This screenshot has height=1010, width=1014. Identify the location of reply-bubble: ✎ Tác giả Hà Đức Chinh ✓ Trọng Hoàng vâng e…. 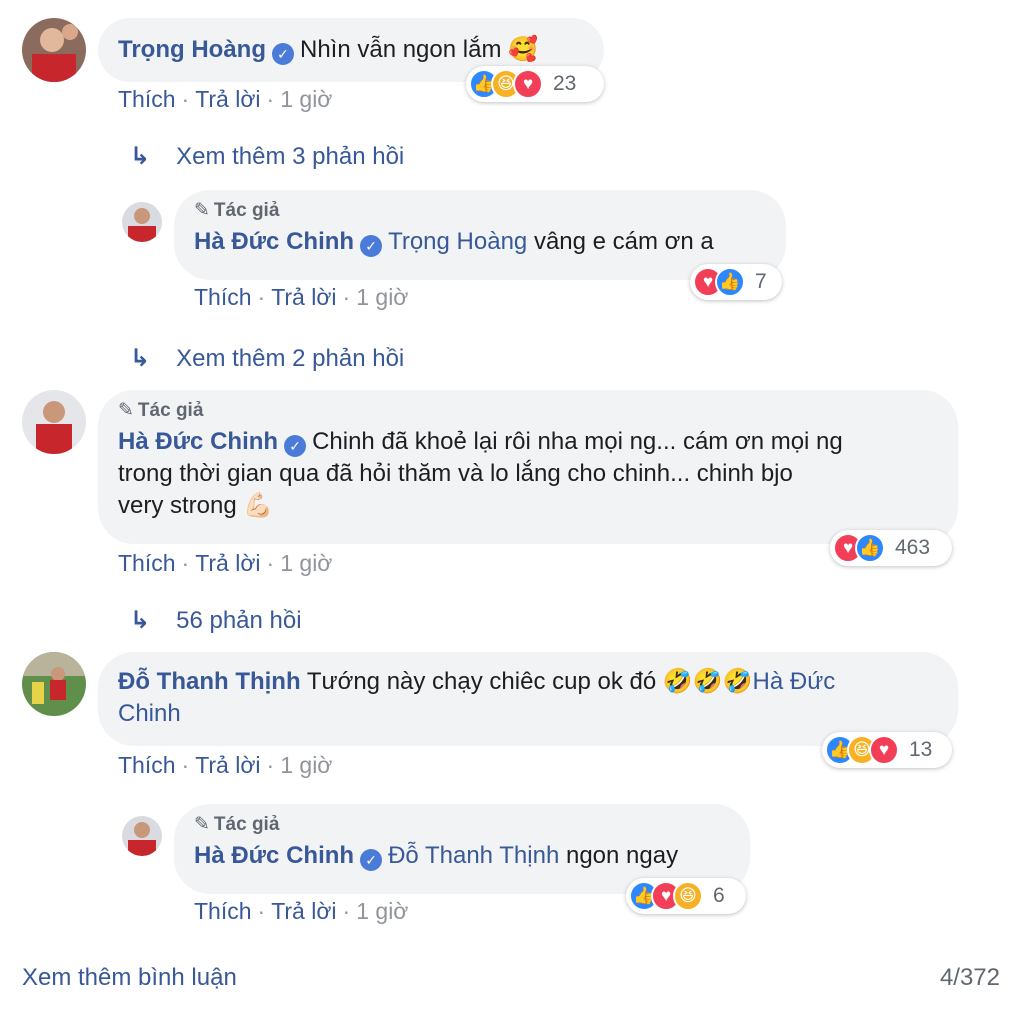
(480, 235).